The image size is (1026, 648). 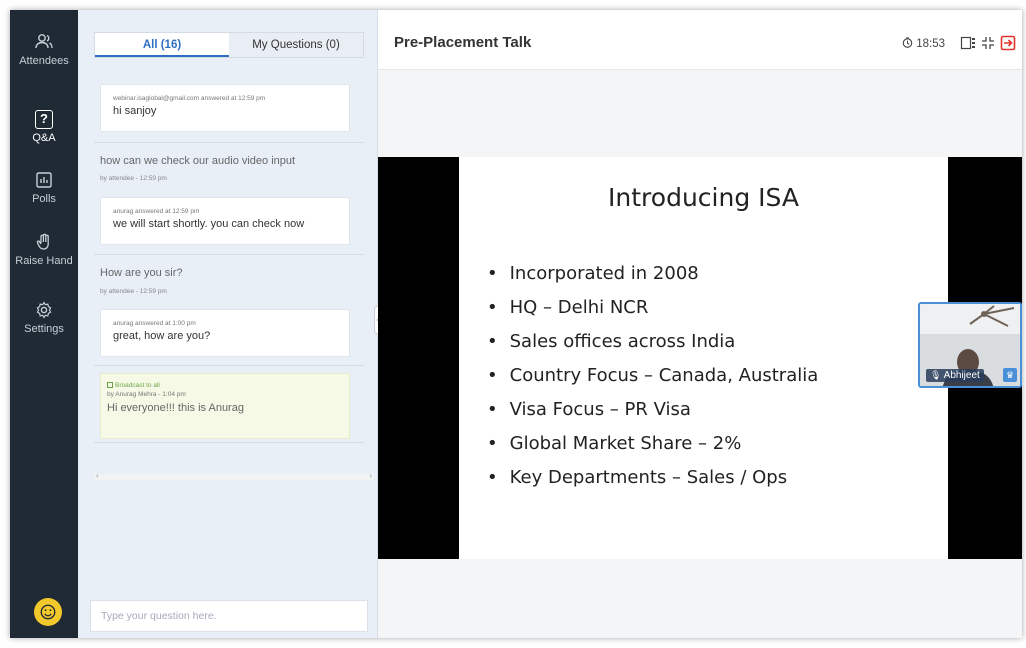 What do you see at coordinates (209, 224) in the screenshot?
I see `answer-text: we will start shortly. you can check now` at bounding box center [209, 224].